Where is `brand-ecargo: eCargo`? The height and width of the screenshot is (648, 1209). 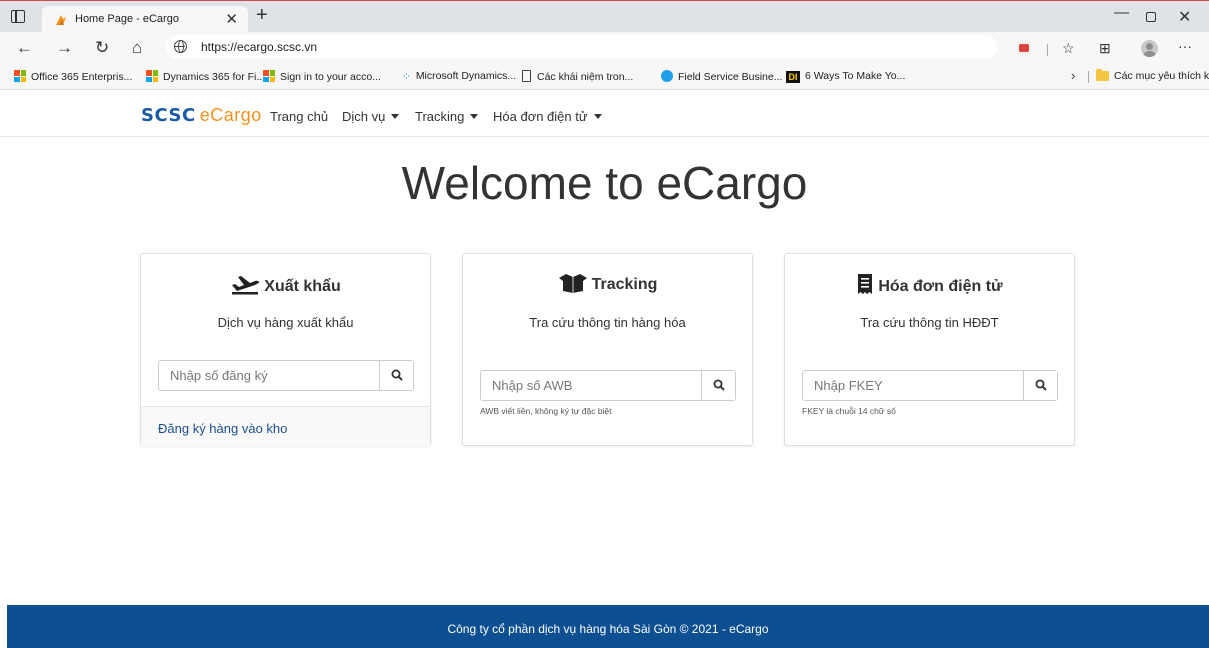 brand-ecargo: eCargo is located at coordinates (230, 115).